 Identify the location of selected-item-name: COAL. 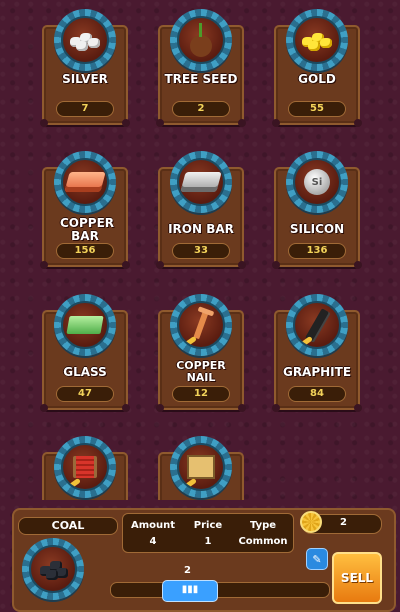
(68, 526).